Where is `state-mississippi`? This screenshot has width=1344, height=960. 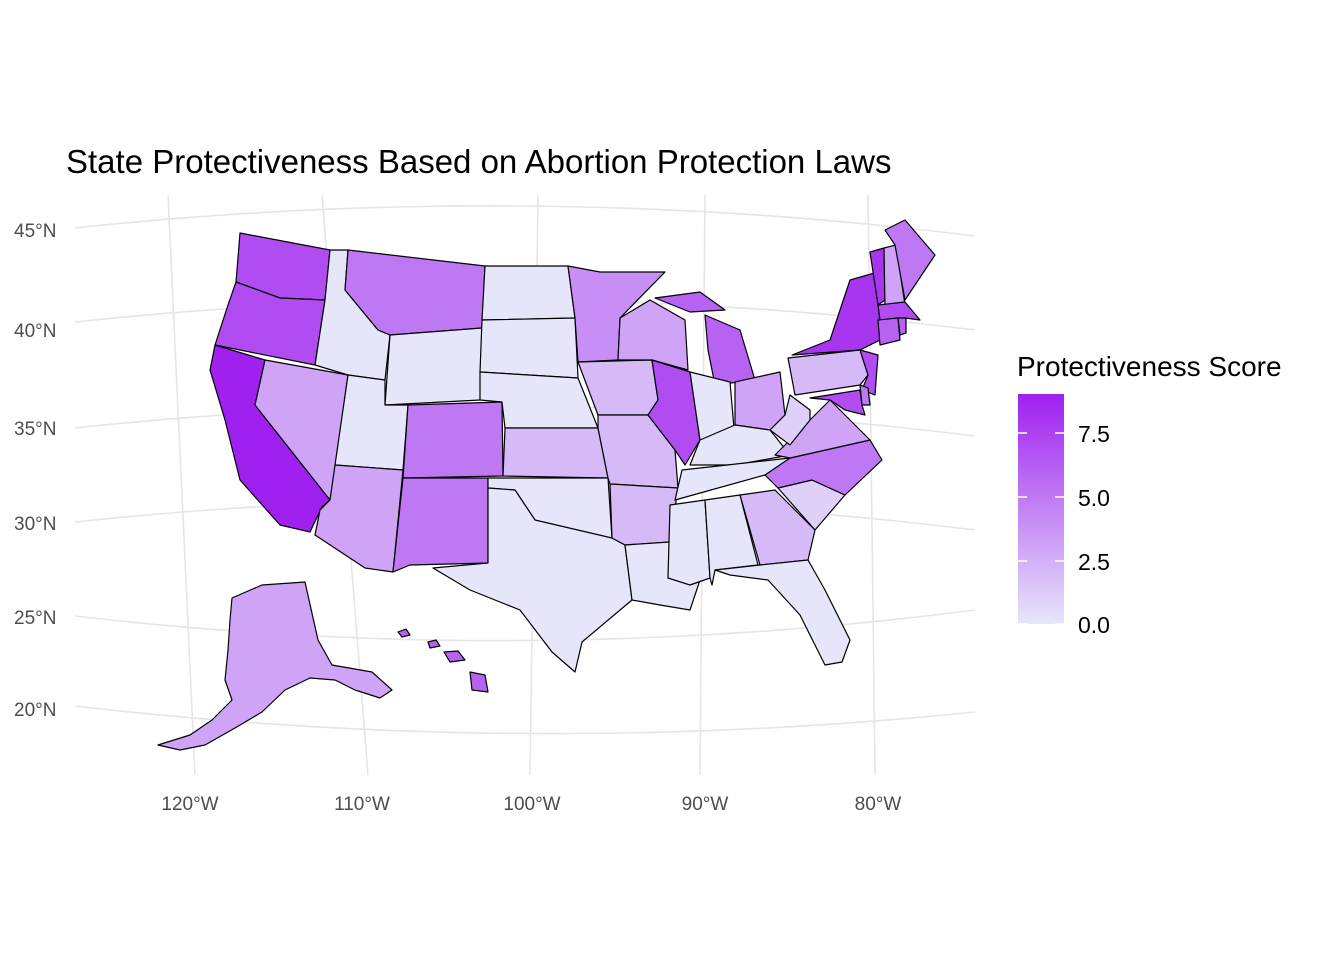 state-mississippi is located at coordinates (689, 542).